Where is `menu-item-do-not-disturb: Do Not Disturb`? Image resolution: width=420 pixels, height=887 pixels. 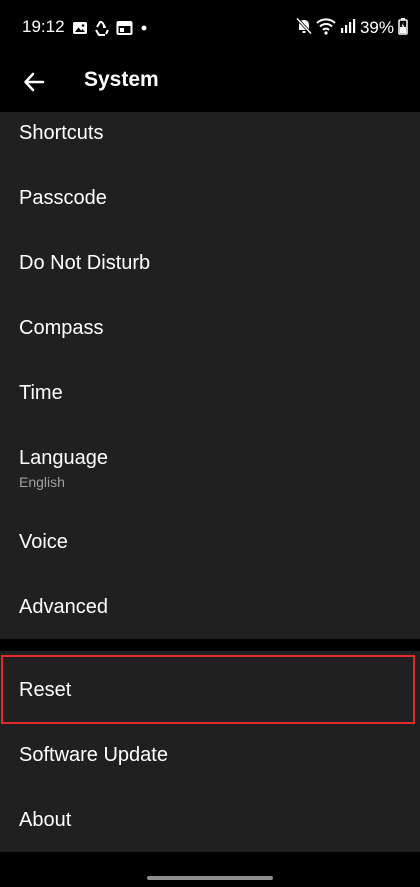 menu-item-do-not-disturb: Do Not Disturb is located at coordinates (210, 274).